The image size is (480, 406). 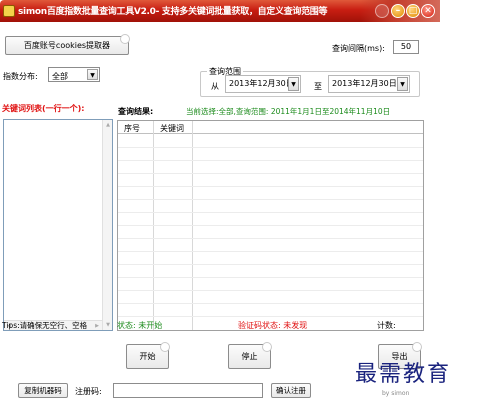 I want to click on stop-label: 停止, so click(x=249, y=356).